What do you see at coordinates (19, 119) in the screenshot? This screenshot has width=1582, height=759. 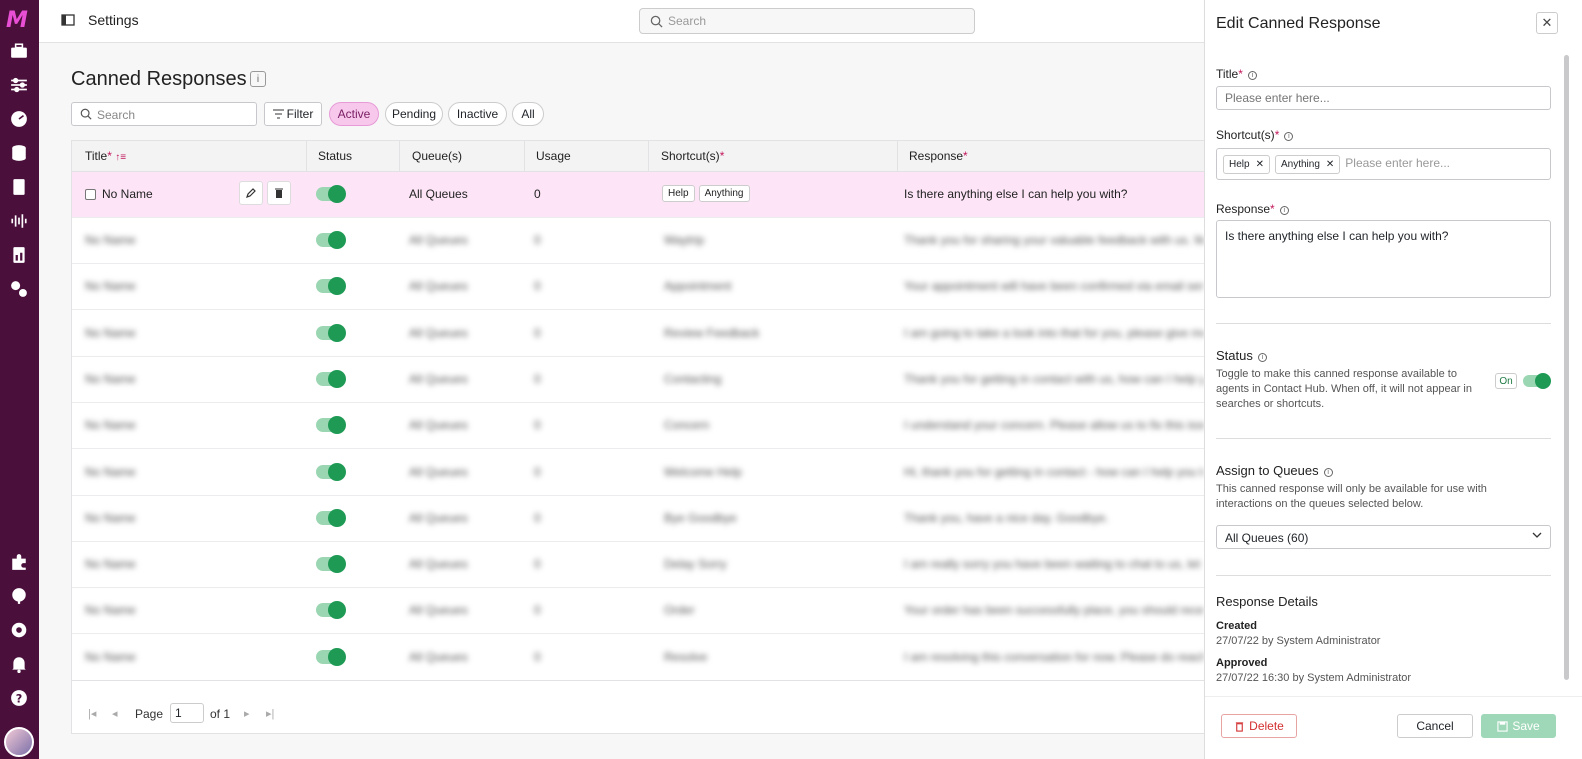 I see `dashboard-icon` at bounding box center [19, 119].